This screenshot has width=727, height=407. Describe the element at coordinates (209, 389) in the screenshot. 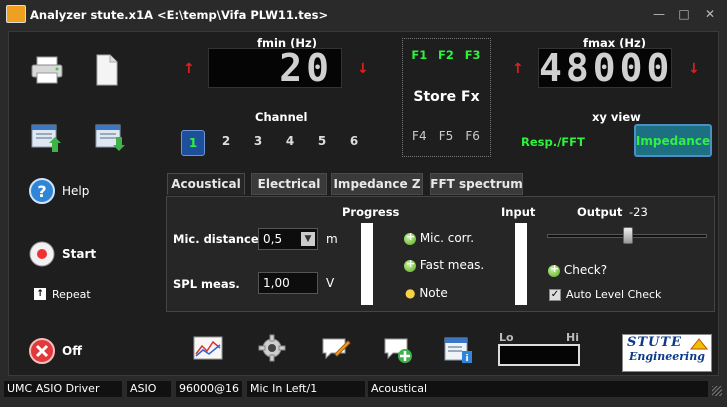

I see `status-rate: 96000@16` at that location.